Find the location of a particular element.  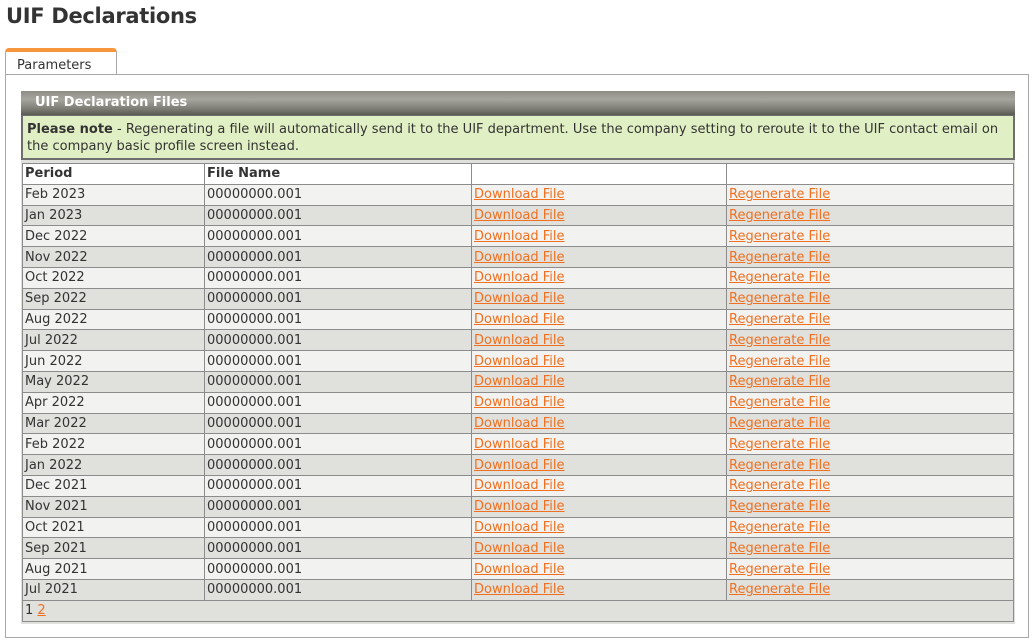

period-cell: Sep 2022 is located at coordinates (113, 298).